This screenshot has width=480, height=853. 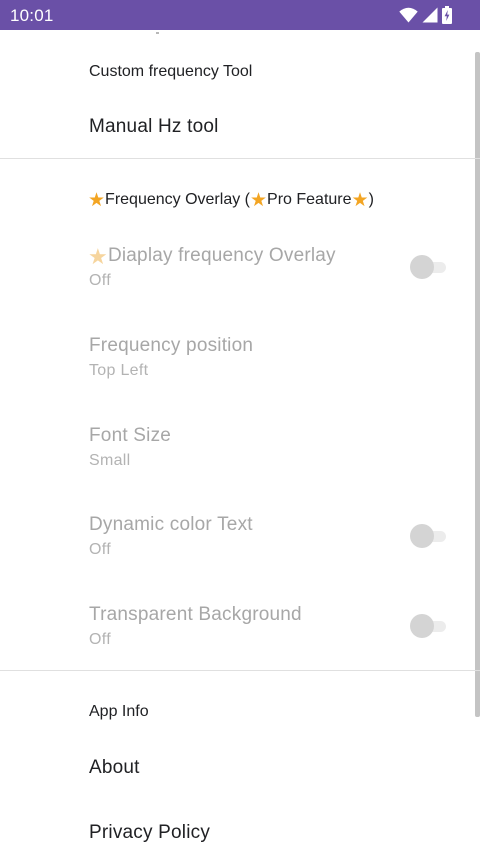 What do you see at coordinates (171, 71) in the screenshot?
I see `custom-frequency-header: Custom frequency Tool` at bounding box center [171, 71].